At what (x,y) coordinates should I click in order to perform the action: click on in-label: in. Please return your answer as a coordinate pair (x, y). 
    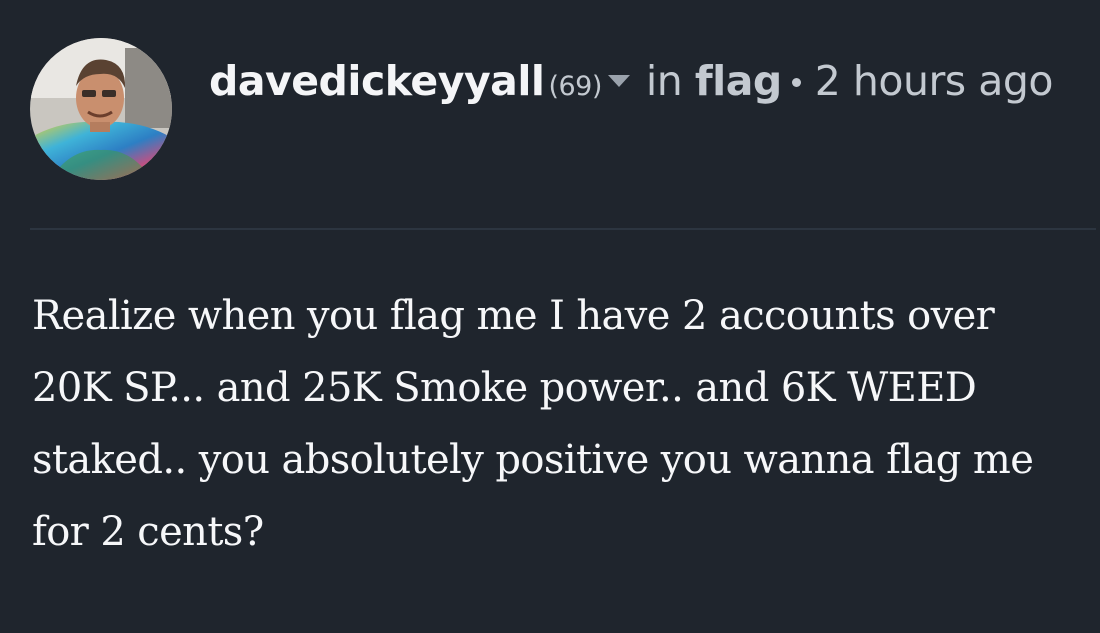
    Looking at the image, I should click on (664, 81).